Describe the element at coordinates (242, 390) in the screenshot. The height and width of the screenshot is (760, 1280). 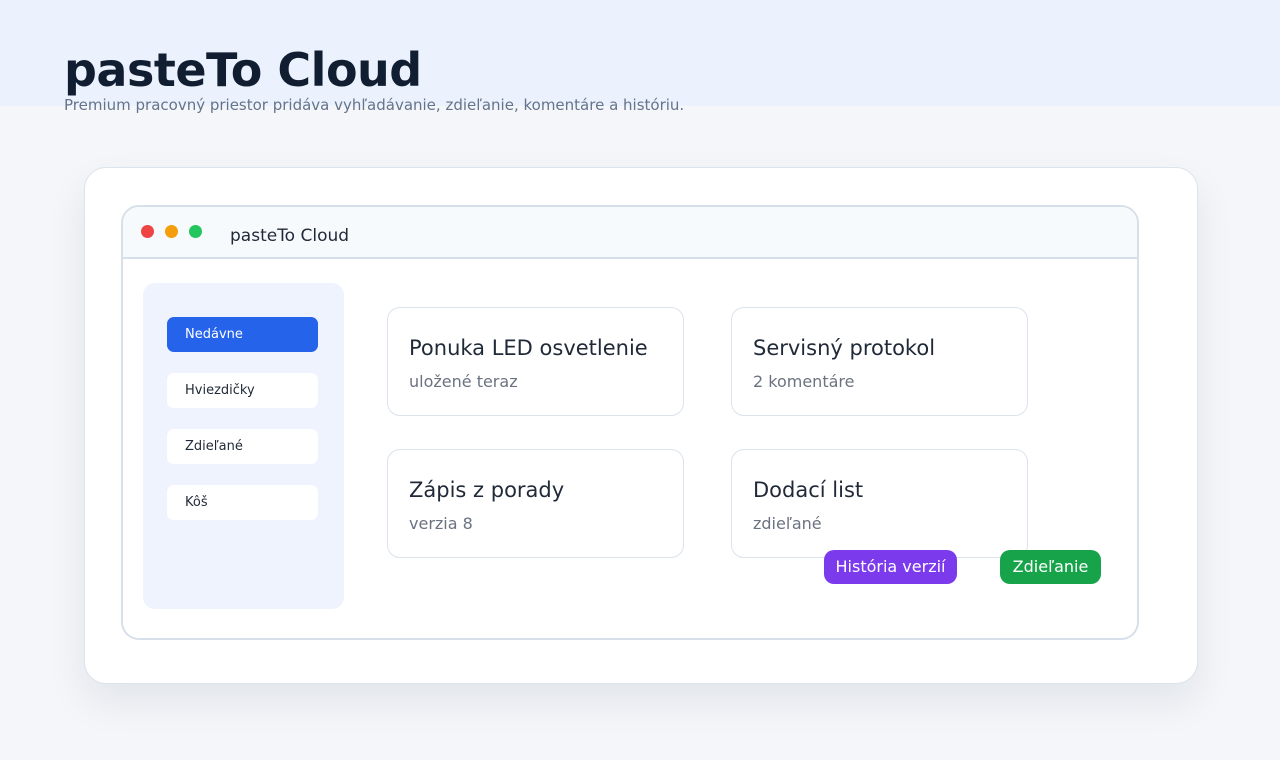
I see `sidebar-item-starred: Hviezdičky` at that location.